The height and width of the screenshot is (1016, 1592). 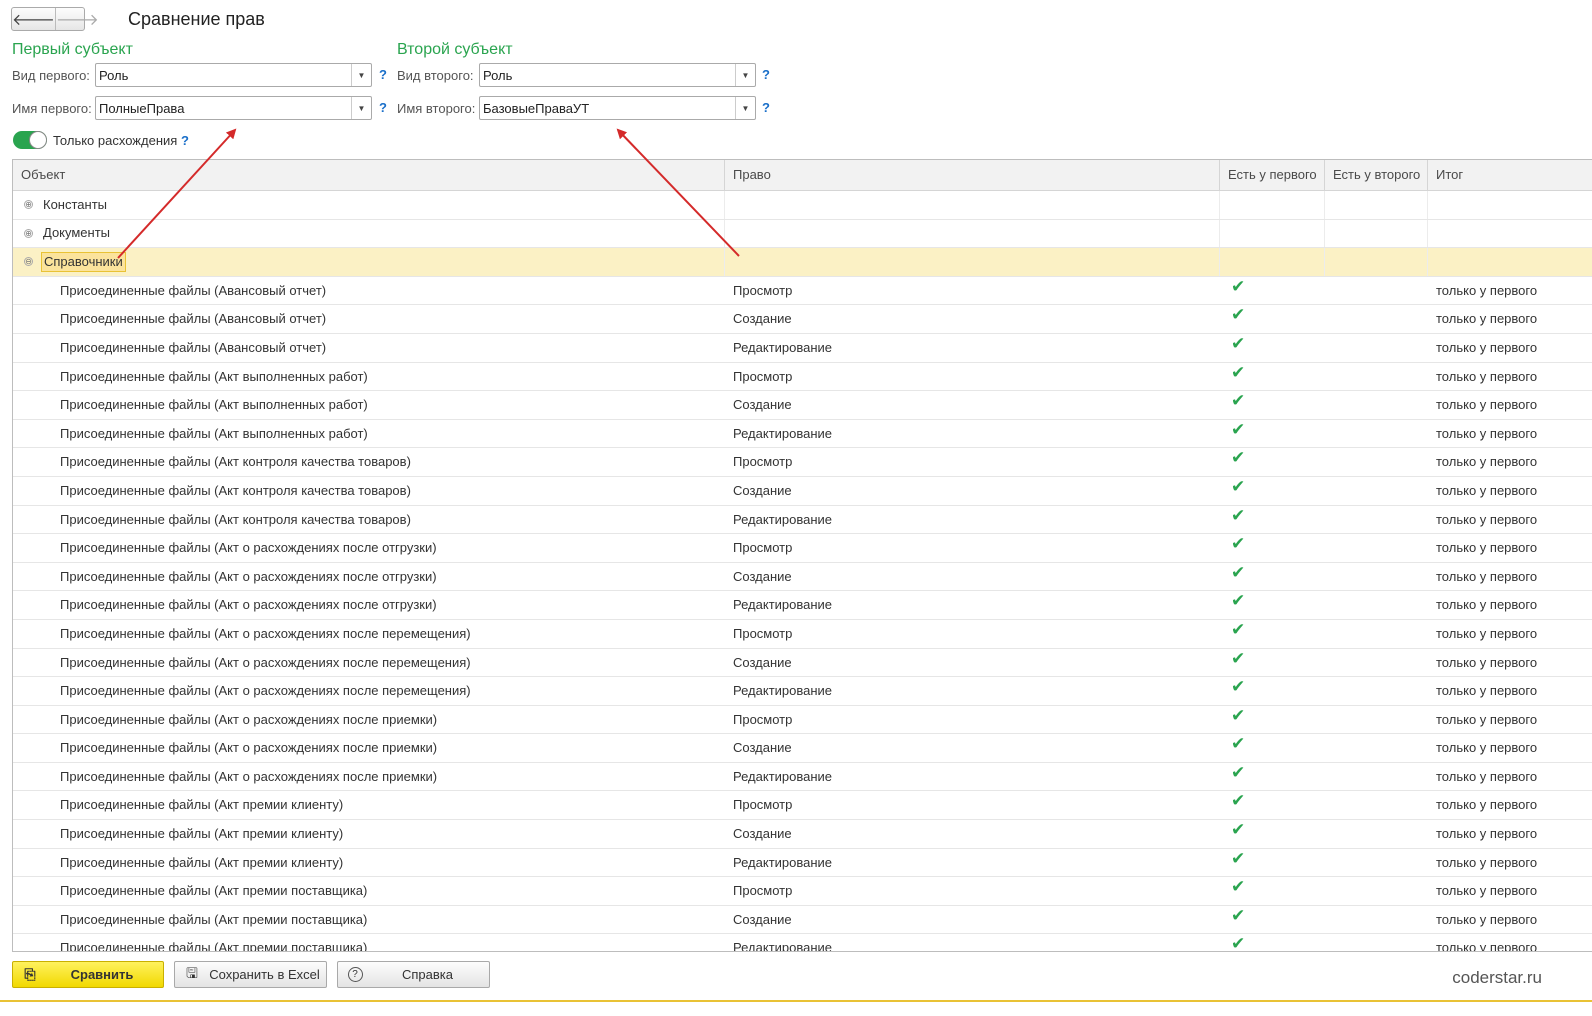 I want to click on help-button: ? Справка, so click(x=413, y=974).